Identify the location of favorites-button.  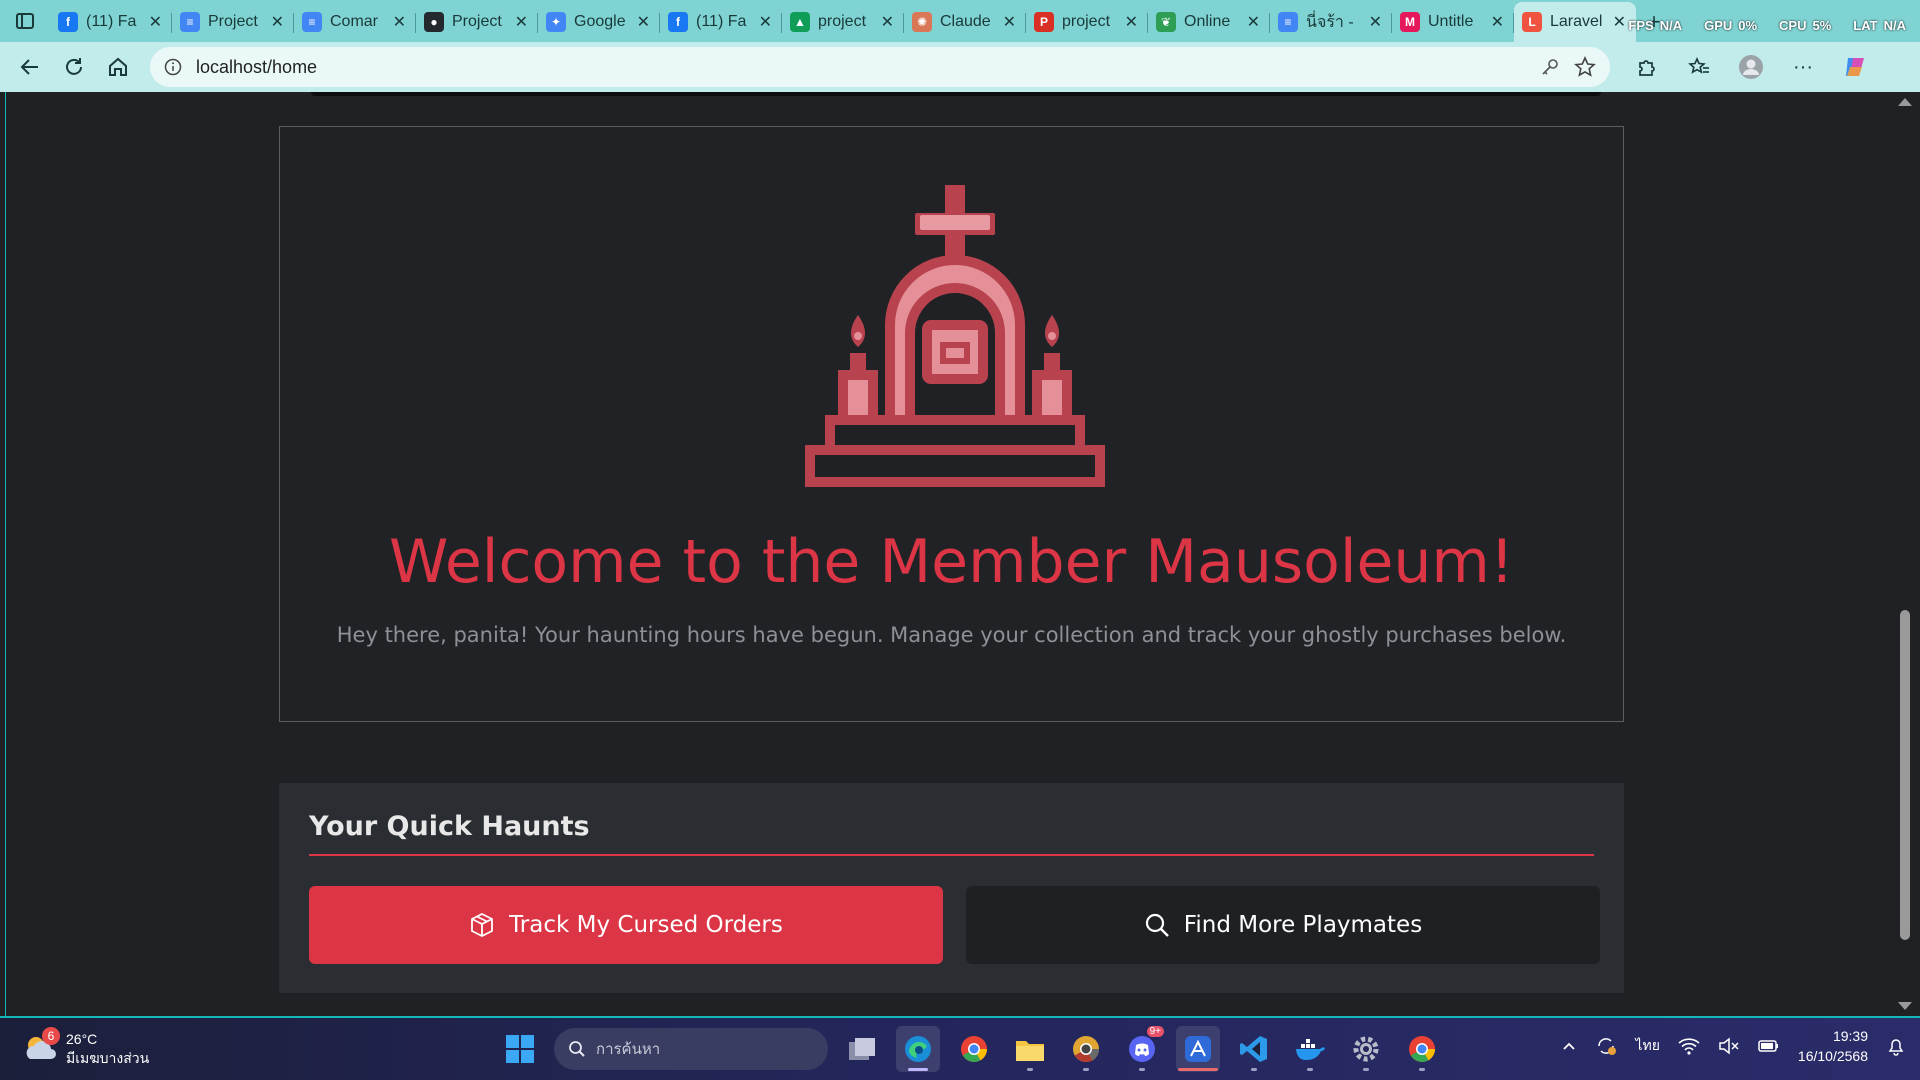
(1699, 67).